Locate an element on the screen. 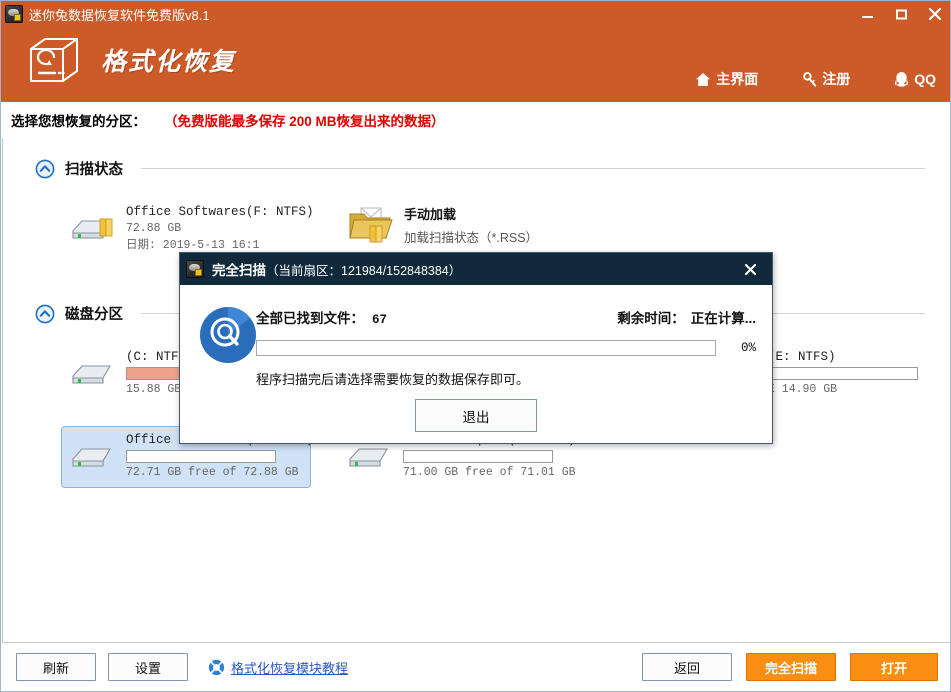  qq-penguin-icon is located at coordinates (902, 79).